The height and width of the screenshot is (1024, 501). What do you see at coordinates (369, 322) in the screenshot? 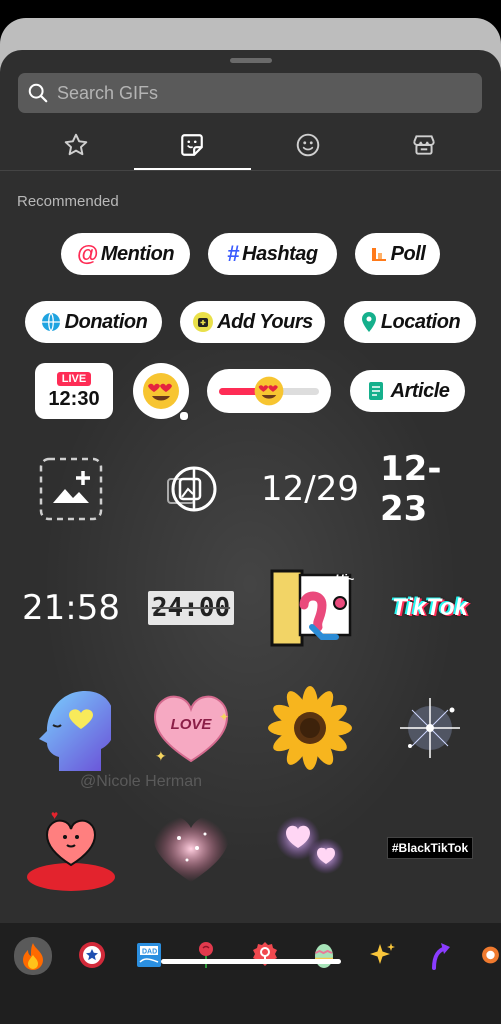
I see `location-pin-icon` at bounding box center [369, 322].